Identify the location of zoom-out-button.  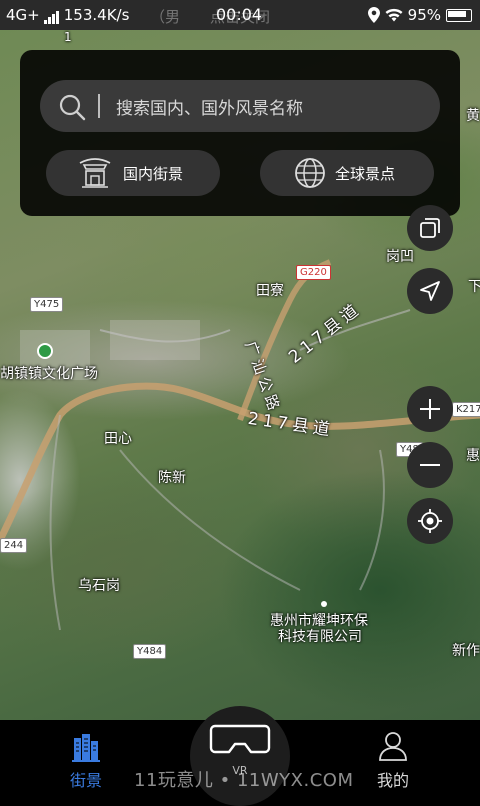
(430, 465).